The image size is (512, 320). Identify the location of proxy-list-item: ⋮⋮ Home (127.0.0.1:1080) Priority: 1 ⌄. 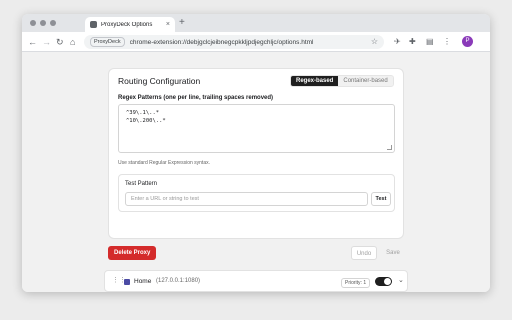
(256, 281).